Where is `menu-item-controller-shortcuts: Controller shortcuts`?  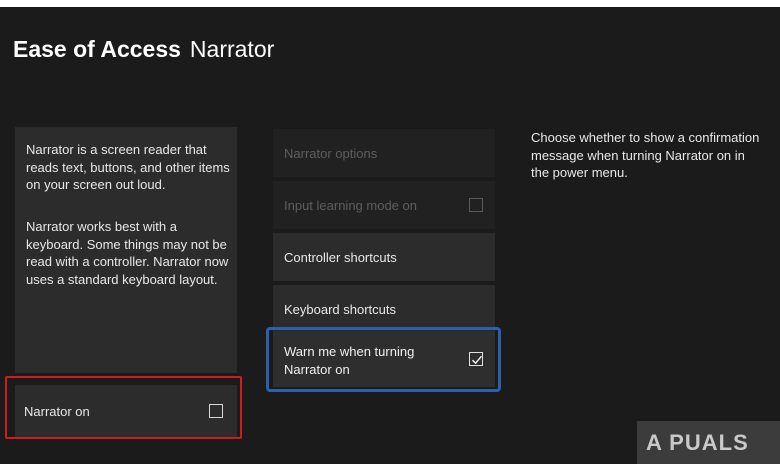
menu-item-controller-shortcuts: Controller shortcuts is located at coordinates (384, 257).